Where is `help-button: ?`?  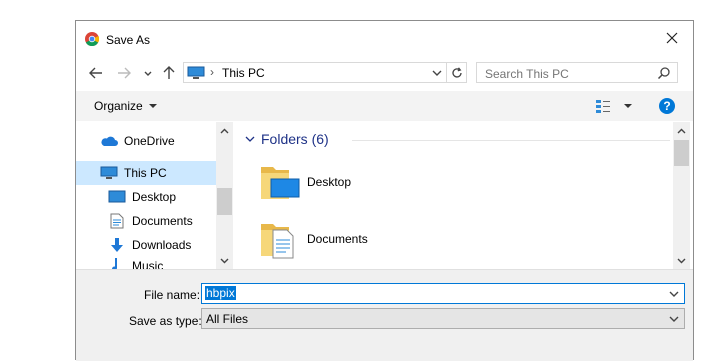
help-button: ? is located at coordinates (667, 106).